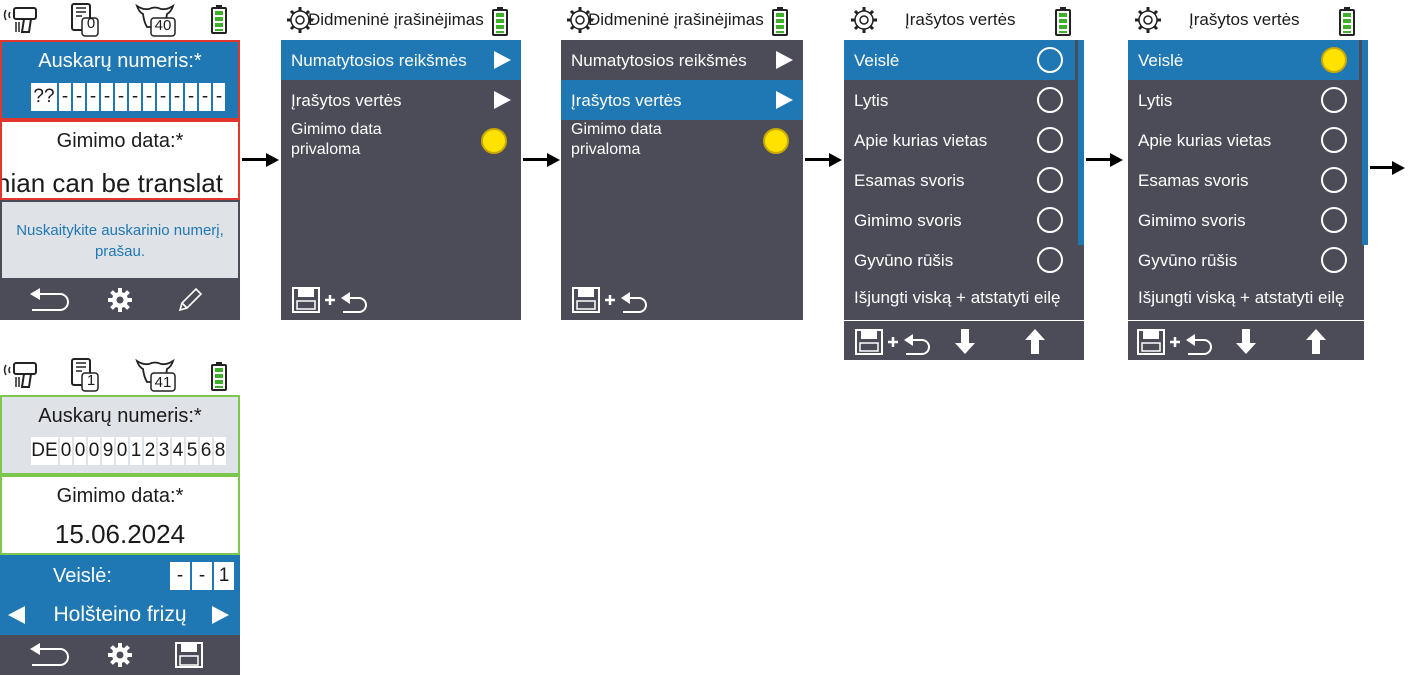 The height and width of the screenshot is (675, 1409). What do you see at coordinates (163, 382) in the screenshot?
I see `animal-count: 41` at bounding box center [163, 382].